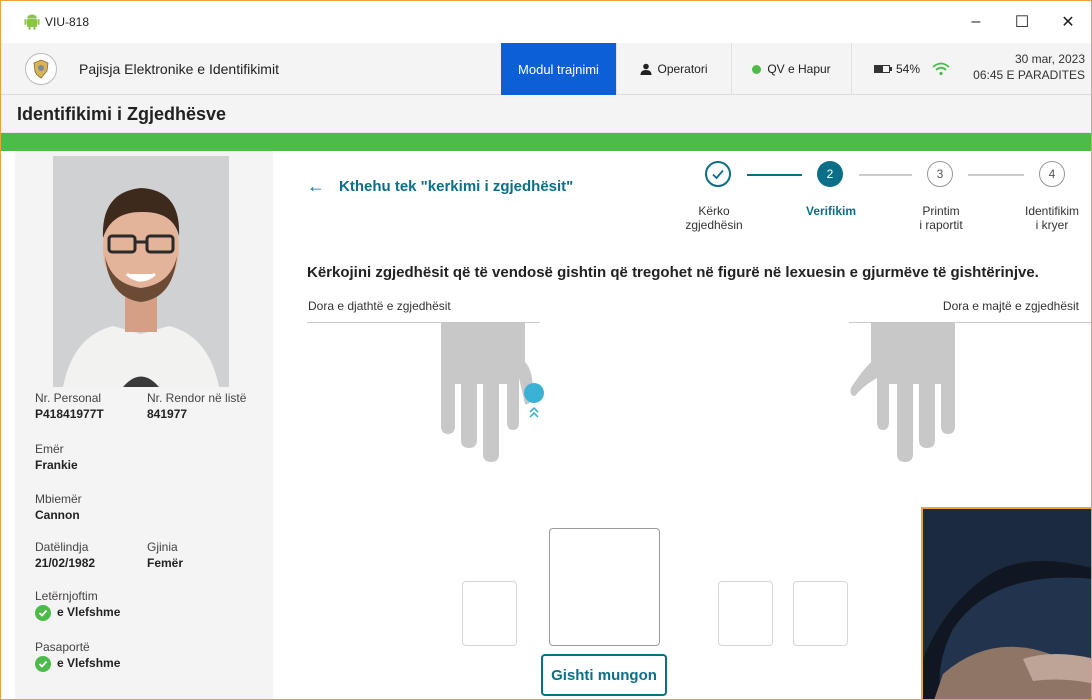  I want to click on arrow-left-icon: ←, so click(316, 186).